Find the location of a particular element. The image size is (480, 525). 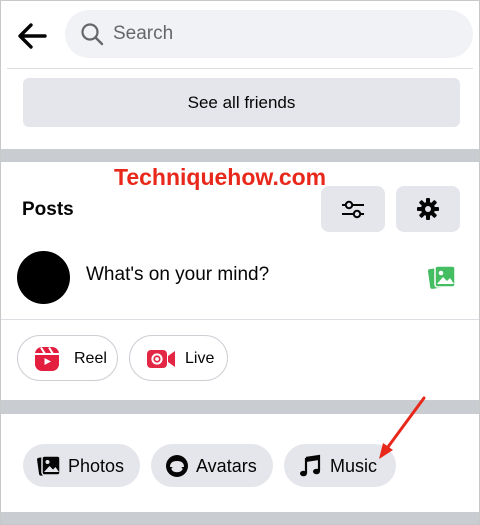

photos-button: Photos is located at coordinates (81, 465).